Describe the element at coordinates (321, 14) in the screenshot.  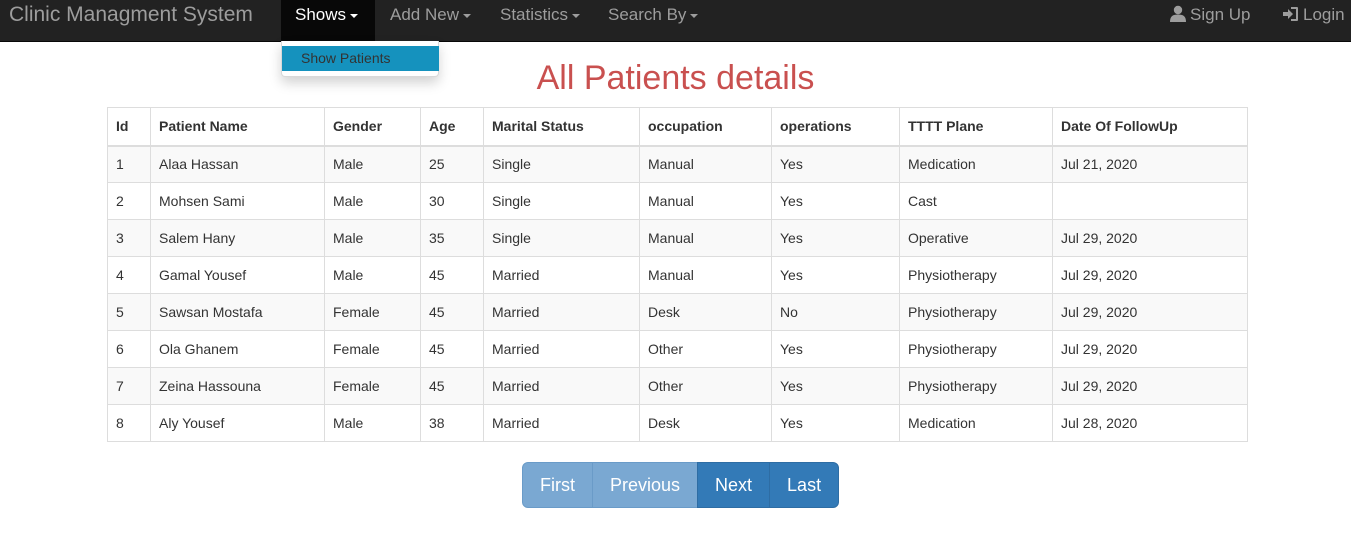
I see `nav-menu-shows-label: Shows` at that location.